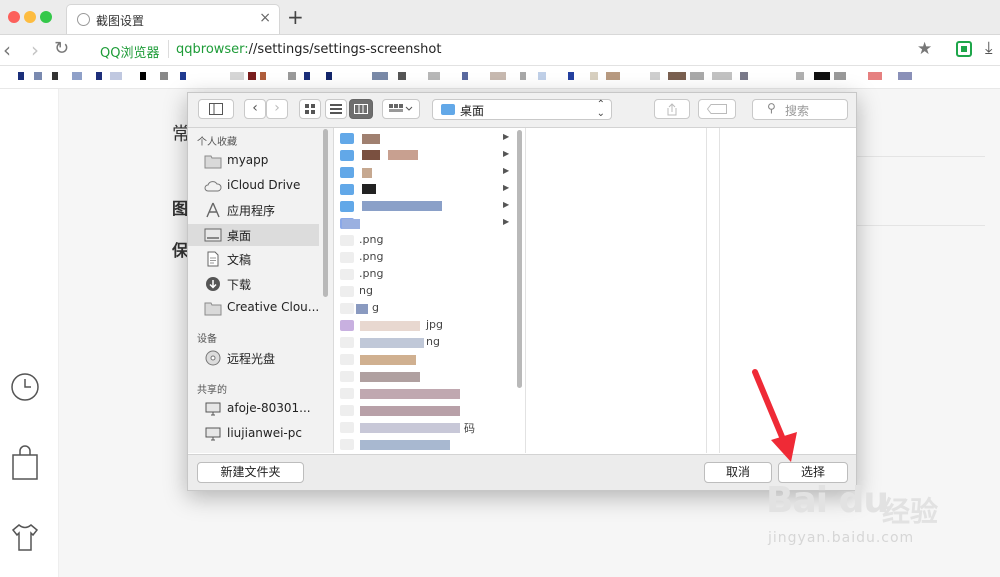 Image resolution: width=1000 pixels, height=577 pixels. I want to click on screenshot-extension-icon, so click(964, 49).